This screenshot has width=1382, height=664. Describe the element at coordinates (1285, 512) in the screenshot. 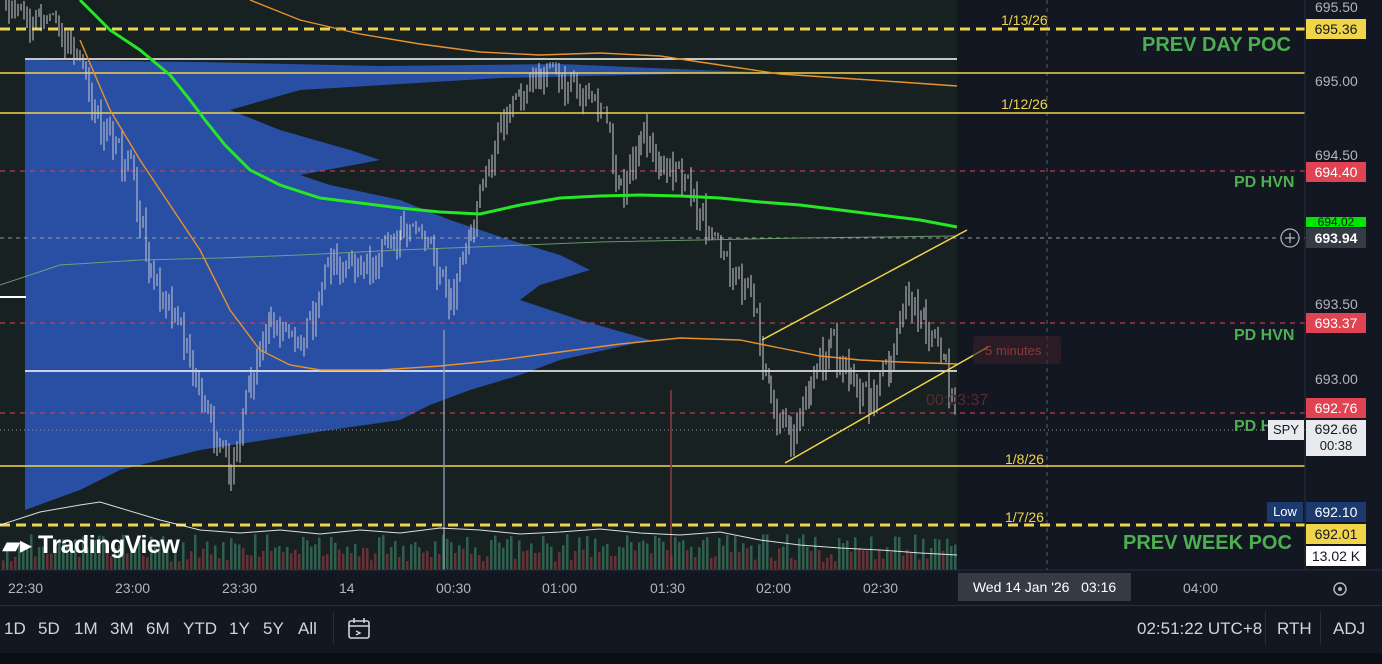

I see `low-label-tag: Low` at that location.